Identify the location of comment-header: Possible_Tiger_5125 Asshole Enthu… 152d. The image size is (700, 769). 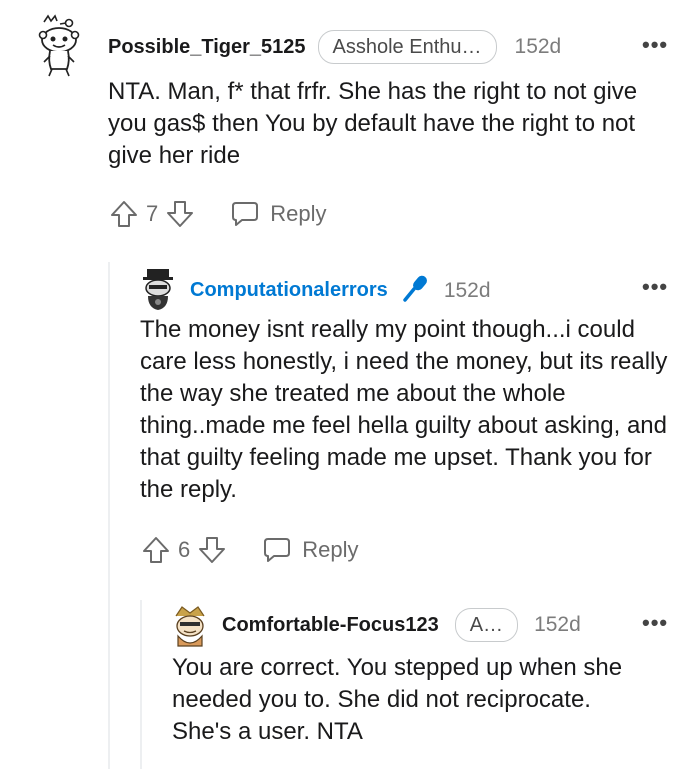
(334, 47).